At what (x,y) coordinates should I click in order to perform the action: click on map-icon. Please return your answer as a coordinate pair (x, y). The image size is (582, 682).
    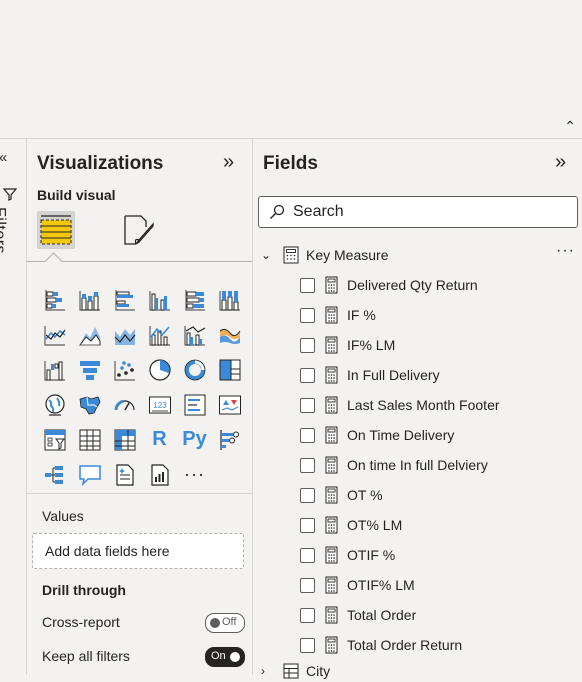
    Looking at the image, I should click on (54, 404).